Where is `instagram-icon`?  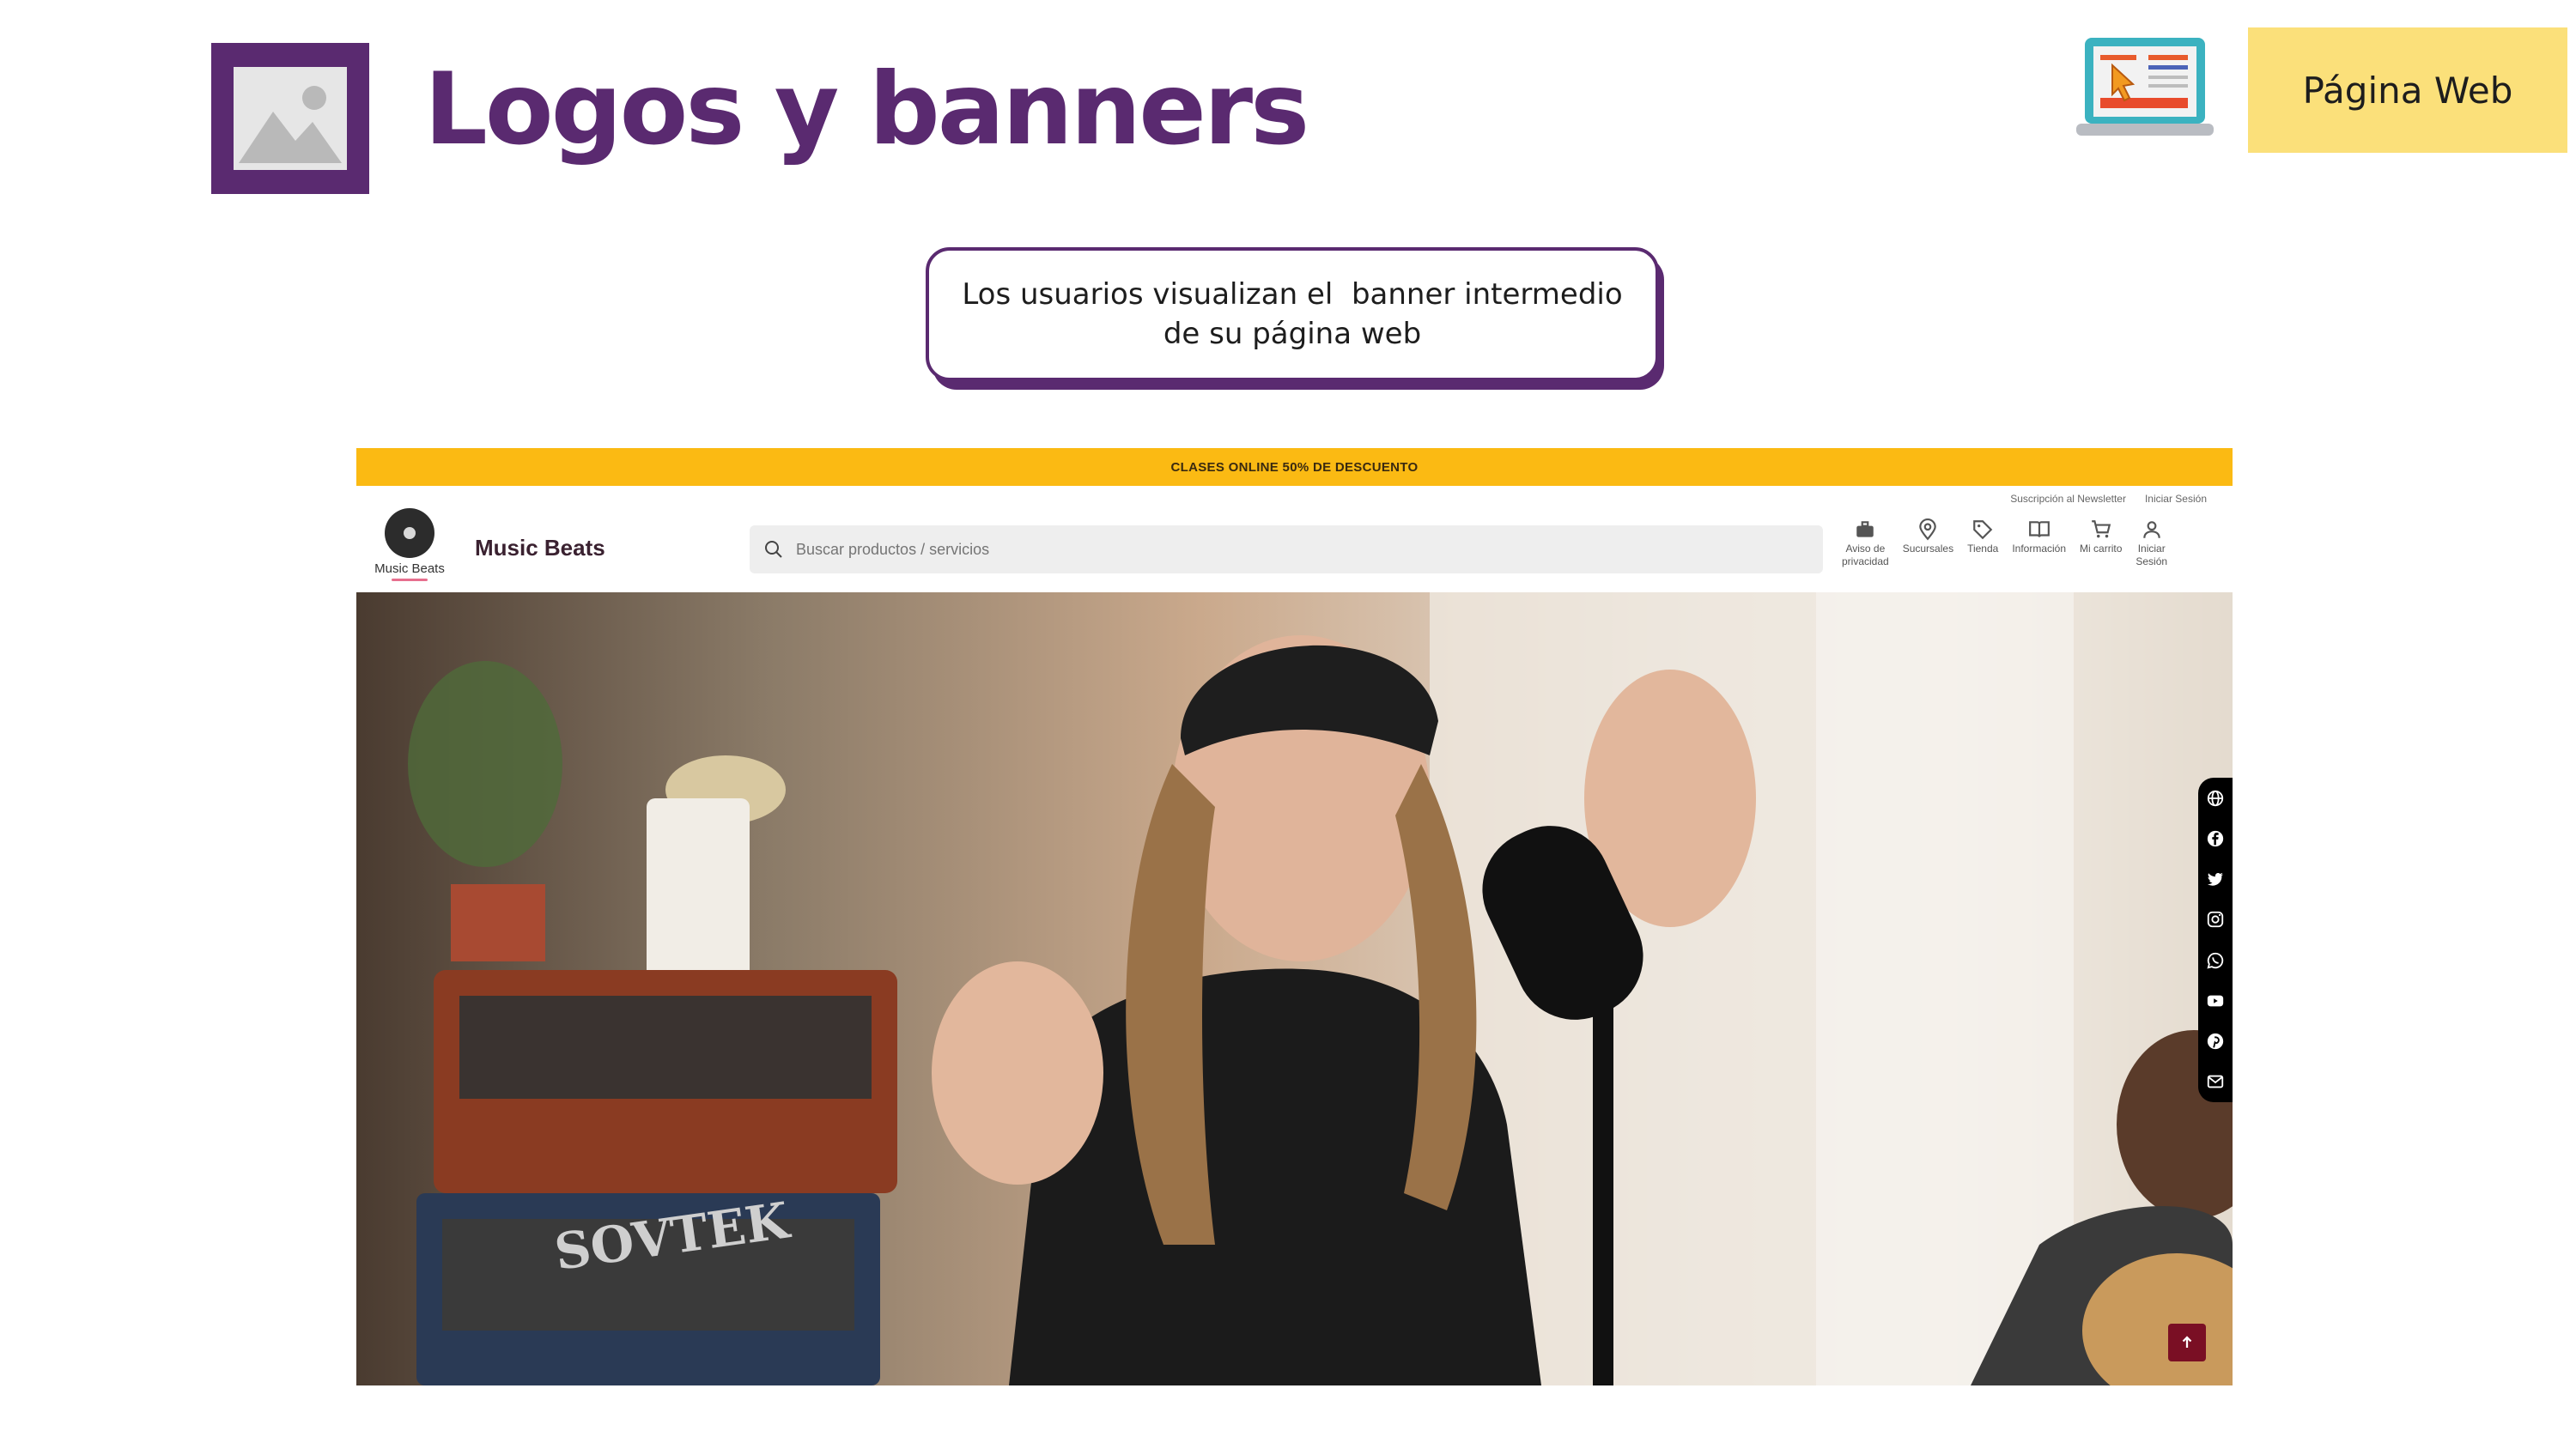 instagram-icon is located at coordinates (2215, 919).